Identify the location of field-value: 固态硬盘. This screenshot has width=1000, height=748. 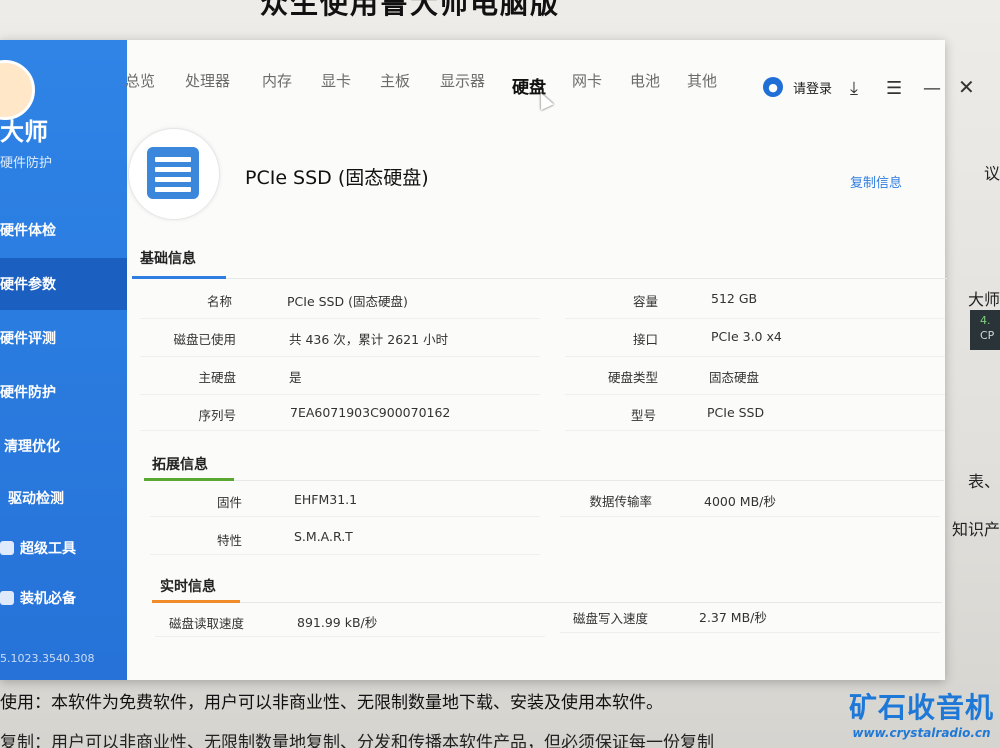
(734, 377).